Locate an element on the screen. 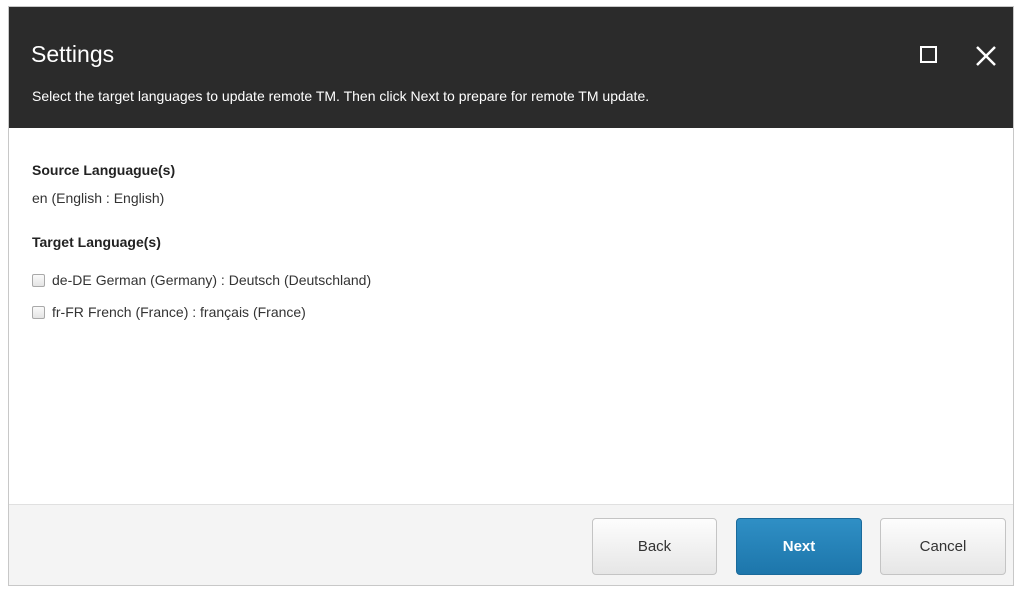 The height and width of the screenshot is (590, 1018). checkbox-de-de is located at coordinates (38, 280).